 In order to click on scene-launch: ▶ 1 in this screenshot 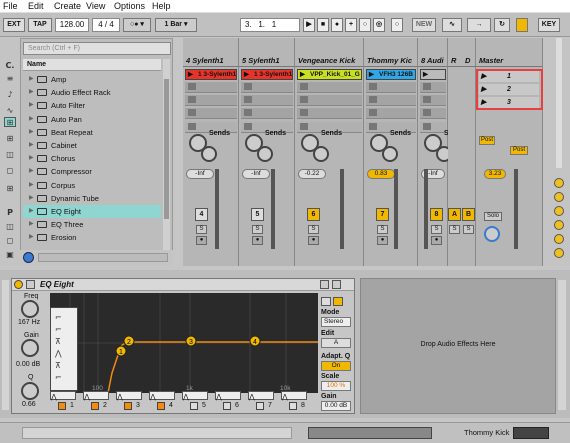, I will do `click(509, 76)`.